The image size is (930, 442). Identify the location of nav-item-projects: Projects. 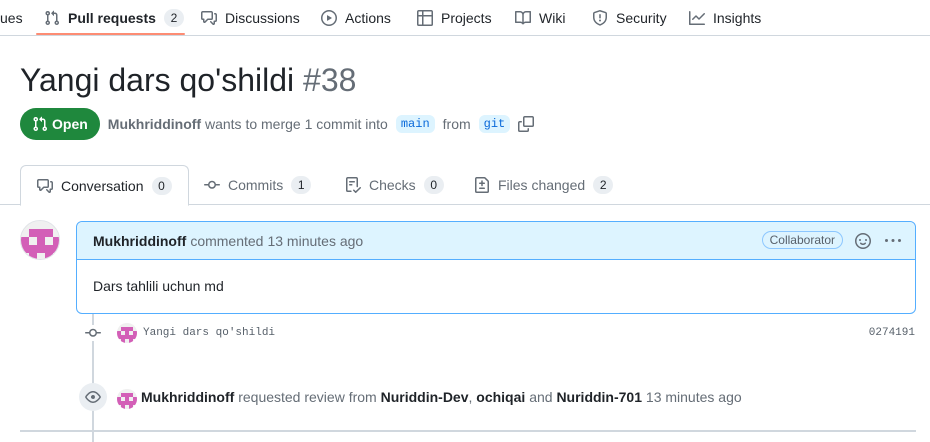
(454, 18).